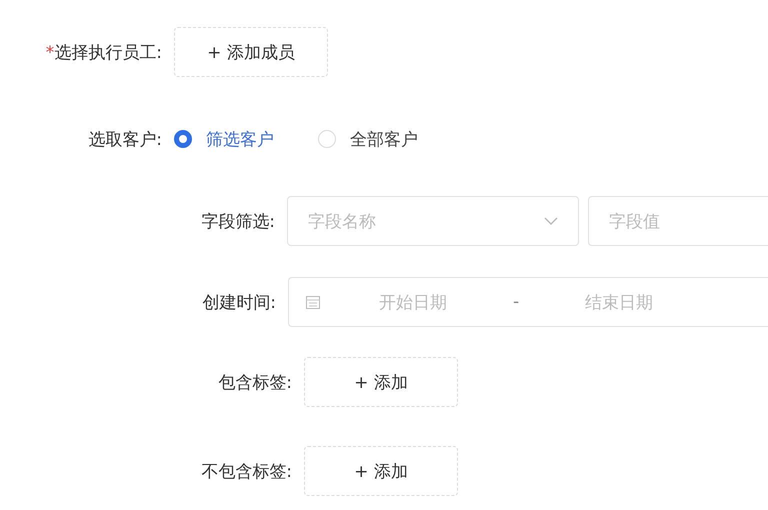 Image resolution: width=768 pixels, height=510 pixels. What do you see at coordinates (183, 139) in the screenshot?
I see `radio-button` at bounding box center [183, 139].